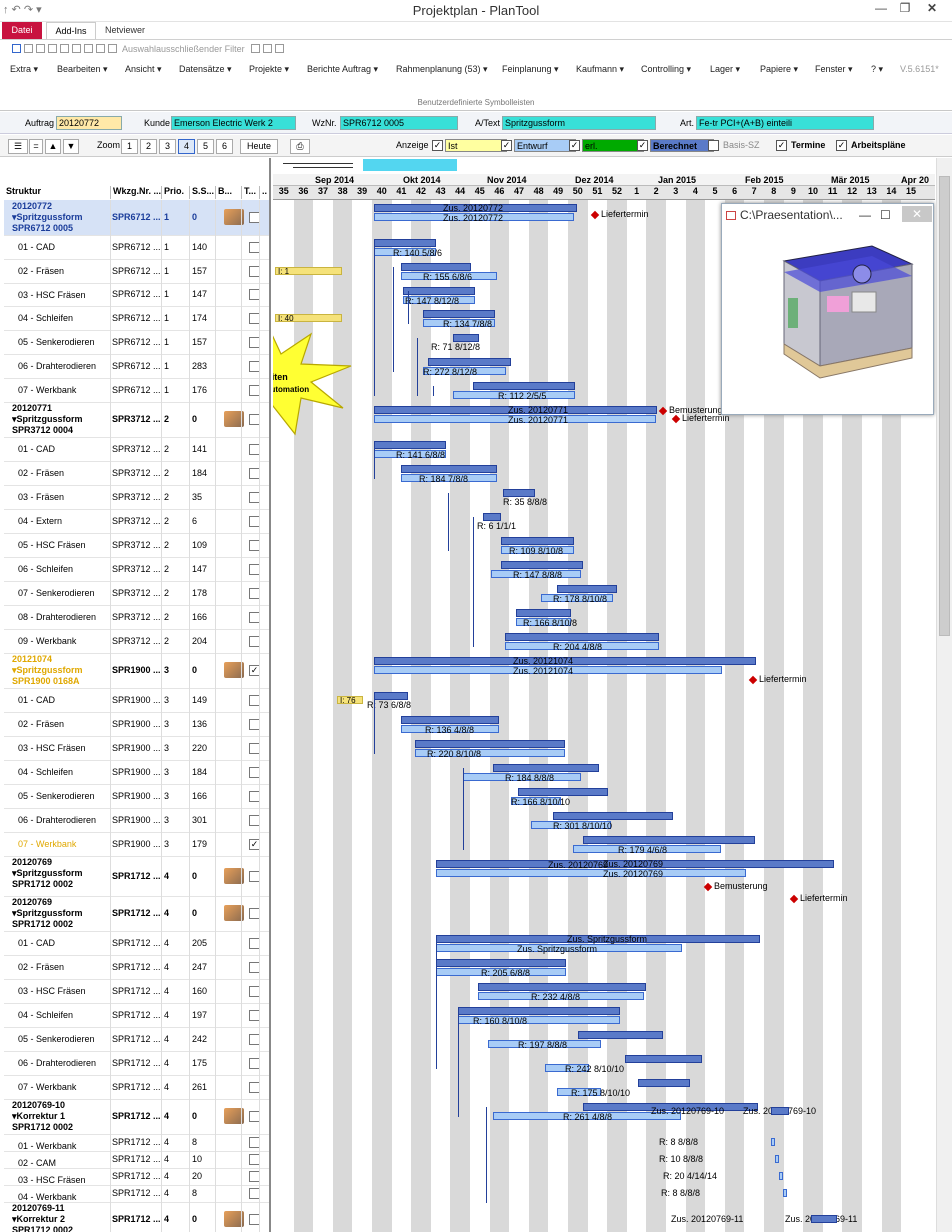 This screenshot has width=952, height=1232. What do you see at coordinates (61, 217) in the screenshot?
I see `row-name: 20120772 ▾Spritzgussform SPR6712 0005` at bounding box center [61, 217].